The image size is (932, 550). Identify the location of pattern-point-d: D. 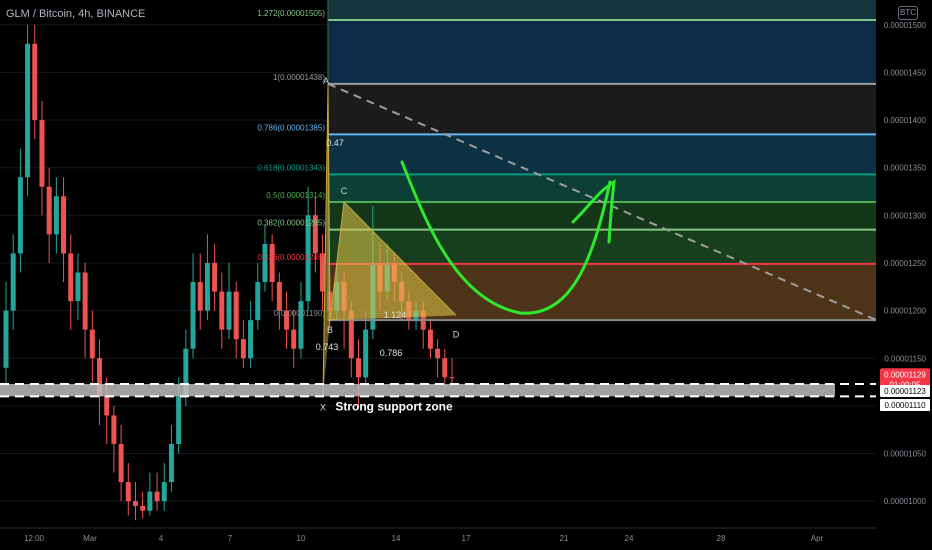
(456, 334).